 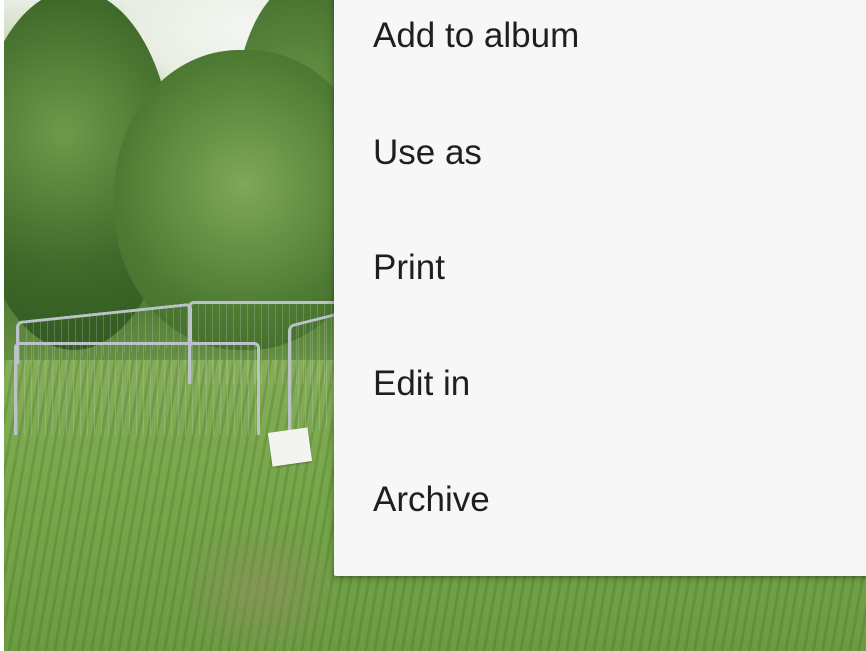 I want to click on menu-item-archive: Archive, so click(x=600, y=500).